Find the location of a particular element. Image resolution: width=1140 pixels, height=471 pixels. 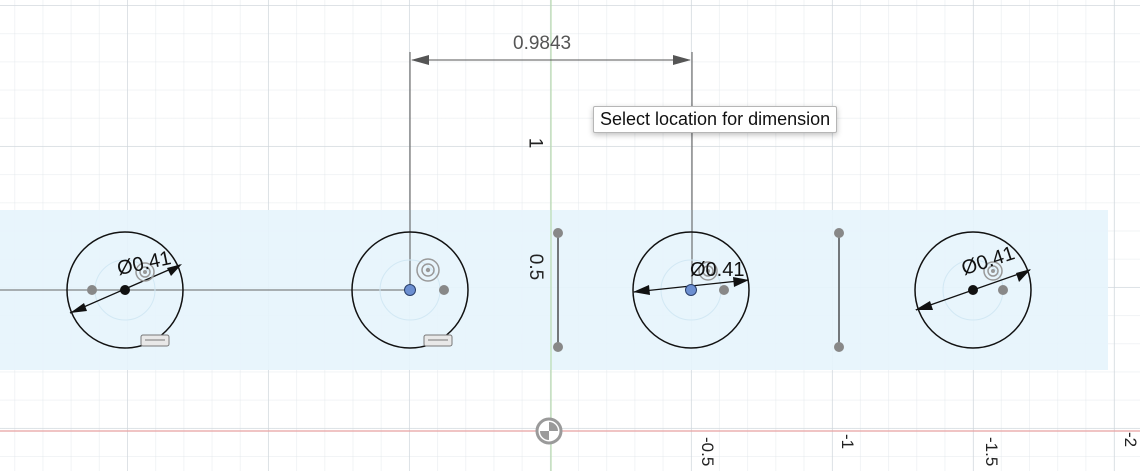

y-axis-label-middle: 0.5 is located at coordinates (536, 267).